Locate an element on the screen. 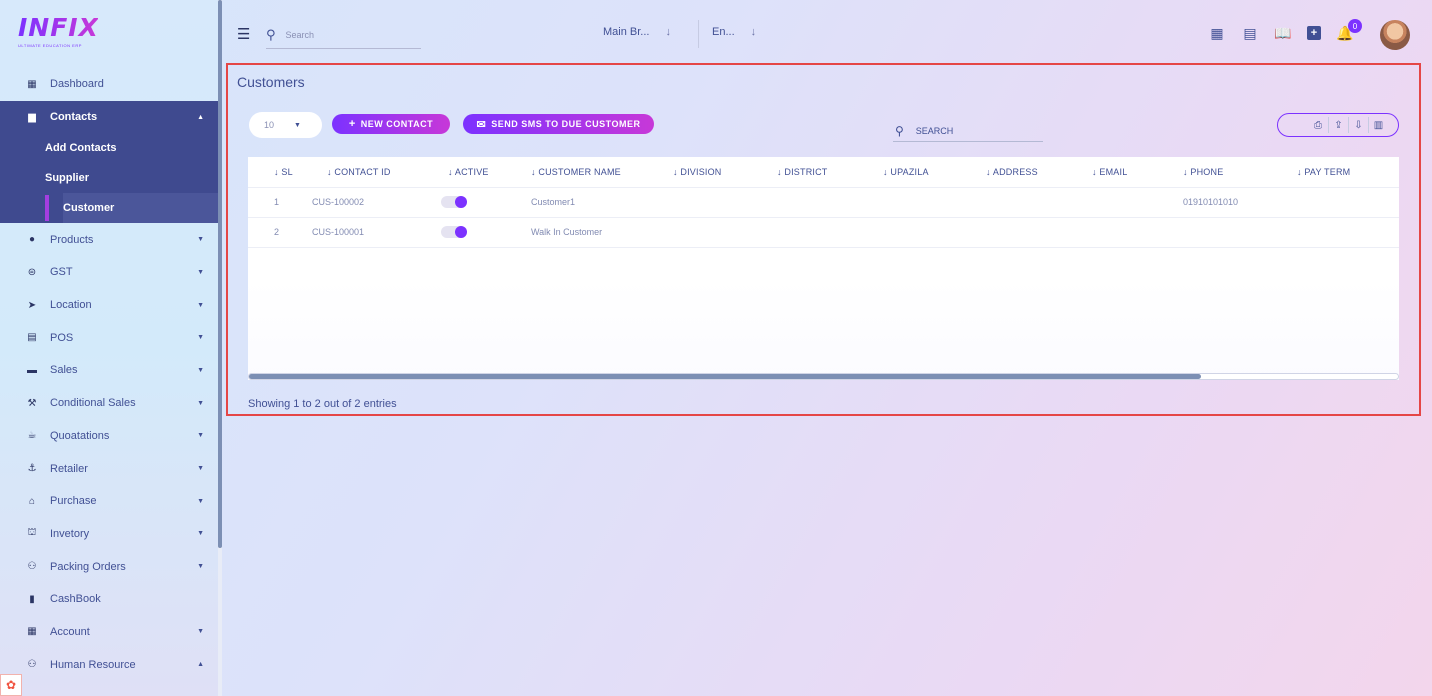 The height and width of the screenshot is (696, 1432). sidebar-item-conditional-sales: ⚒ Conditional Sales ▼ is located at coordinates (109, 403).